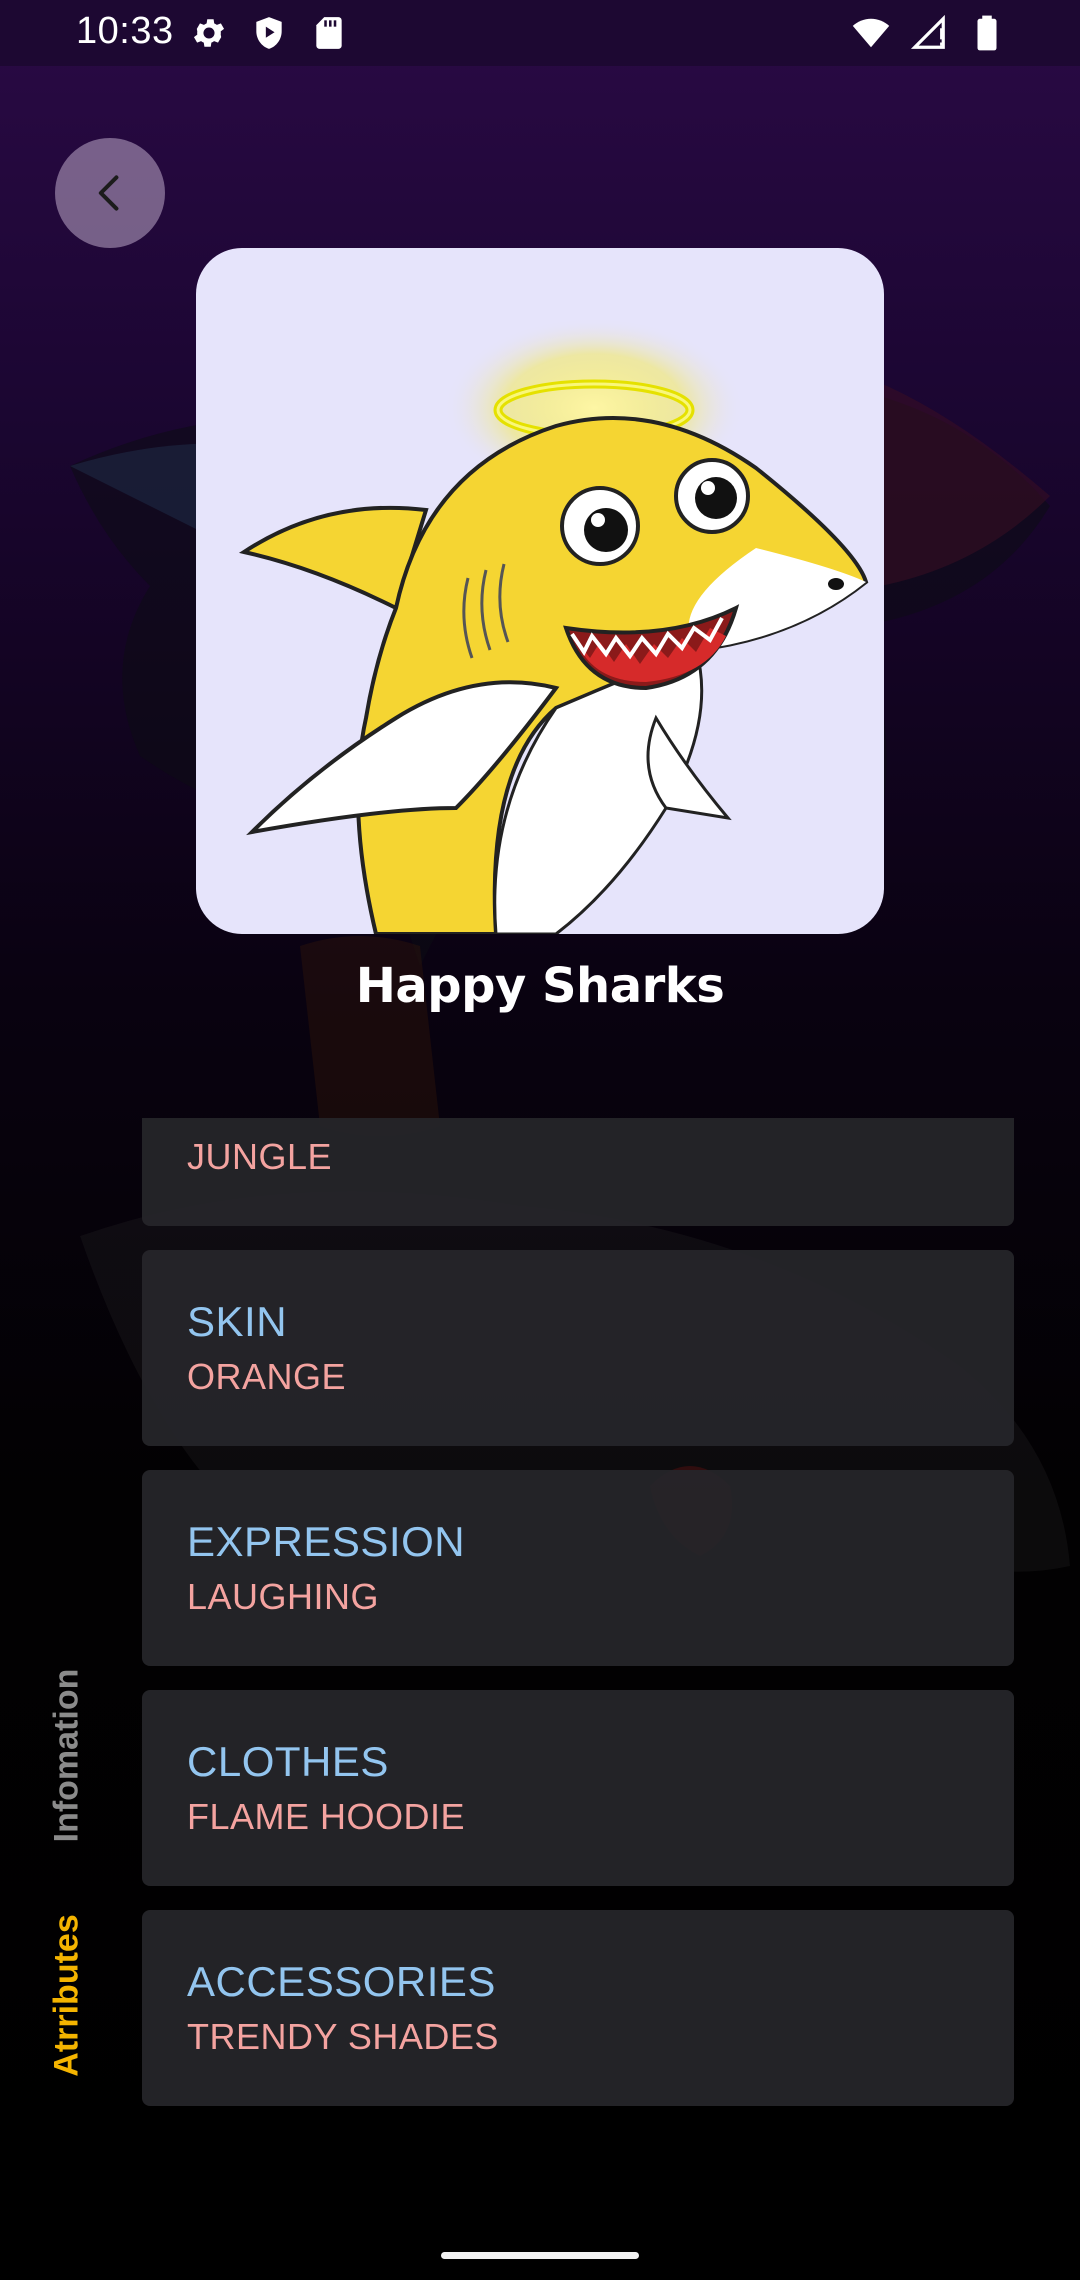 Image resolution: width=1080 pixels, height=2280 pixels. I want to click on attribute-value: TRENDY SHADES, so click(343, 2036).